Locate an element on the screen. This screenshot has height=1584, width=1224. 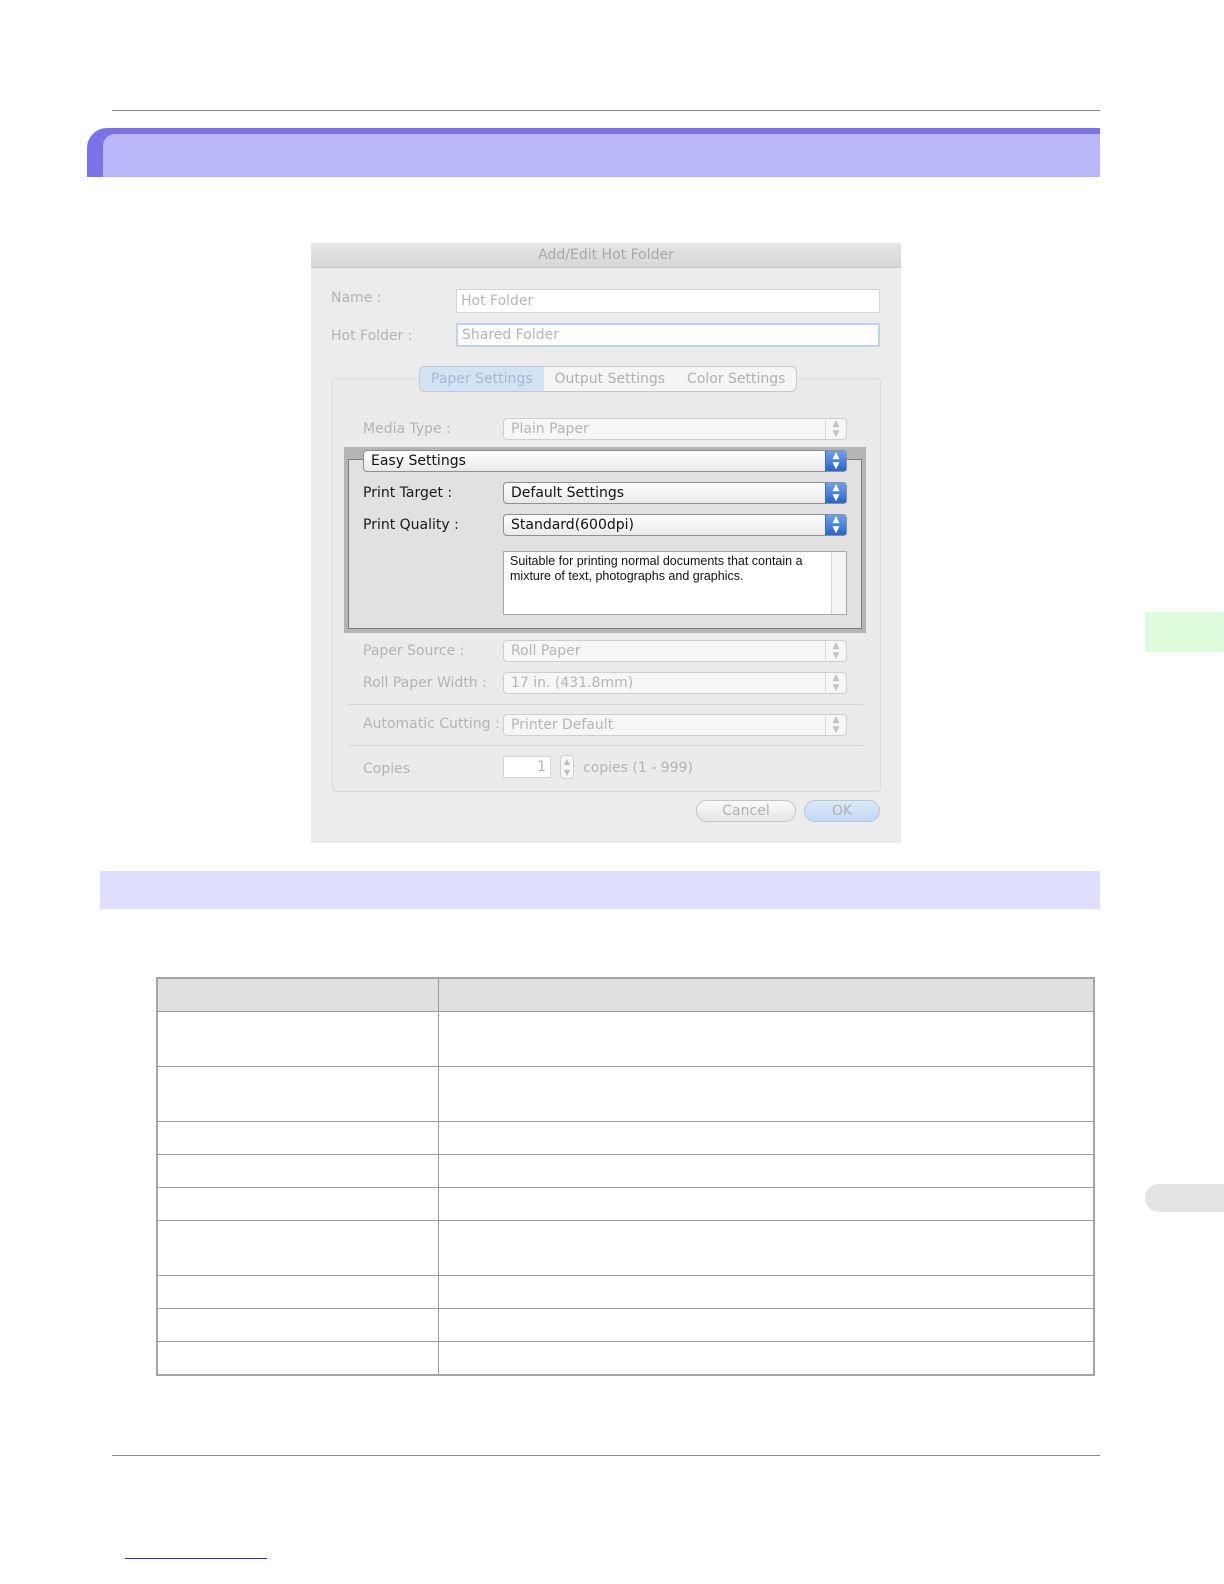
roll-width-label: Roll Paper Width : is located at coordinates (425, 683).